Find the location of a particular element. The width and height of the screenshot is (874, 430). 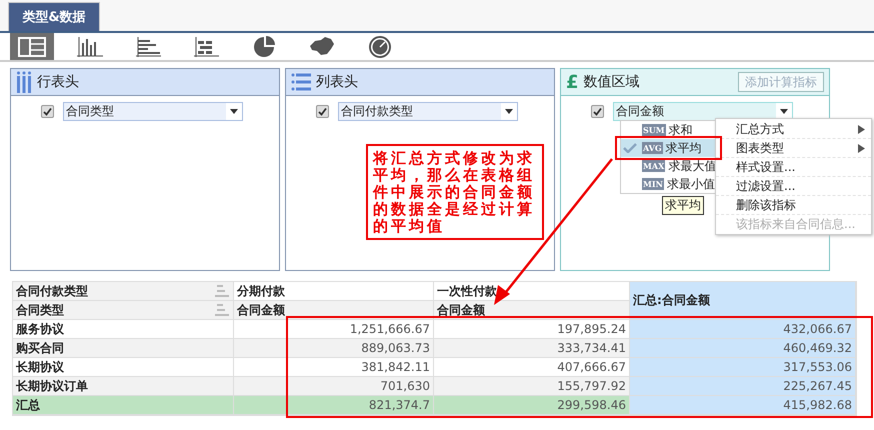

menu-item: MIN 求最小值 is located at coordinates (669, 184).